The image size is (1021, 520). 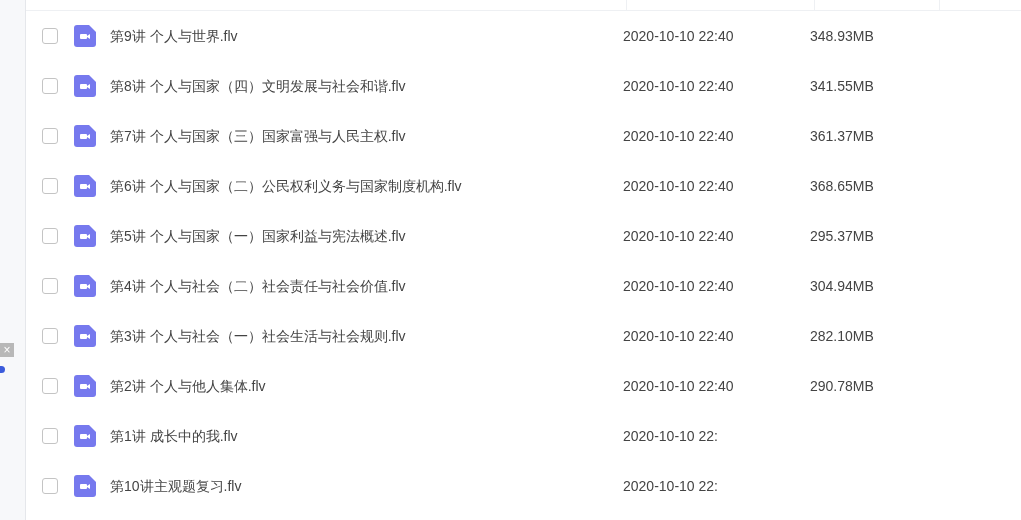 What do you see at coordinates (842, 286) in the screenshot?
I see `file-size: 304.94MB` at bounding box center [842, 286].